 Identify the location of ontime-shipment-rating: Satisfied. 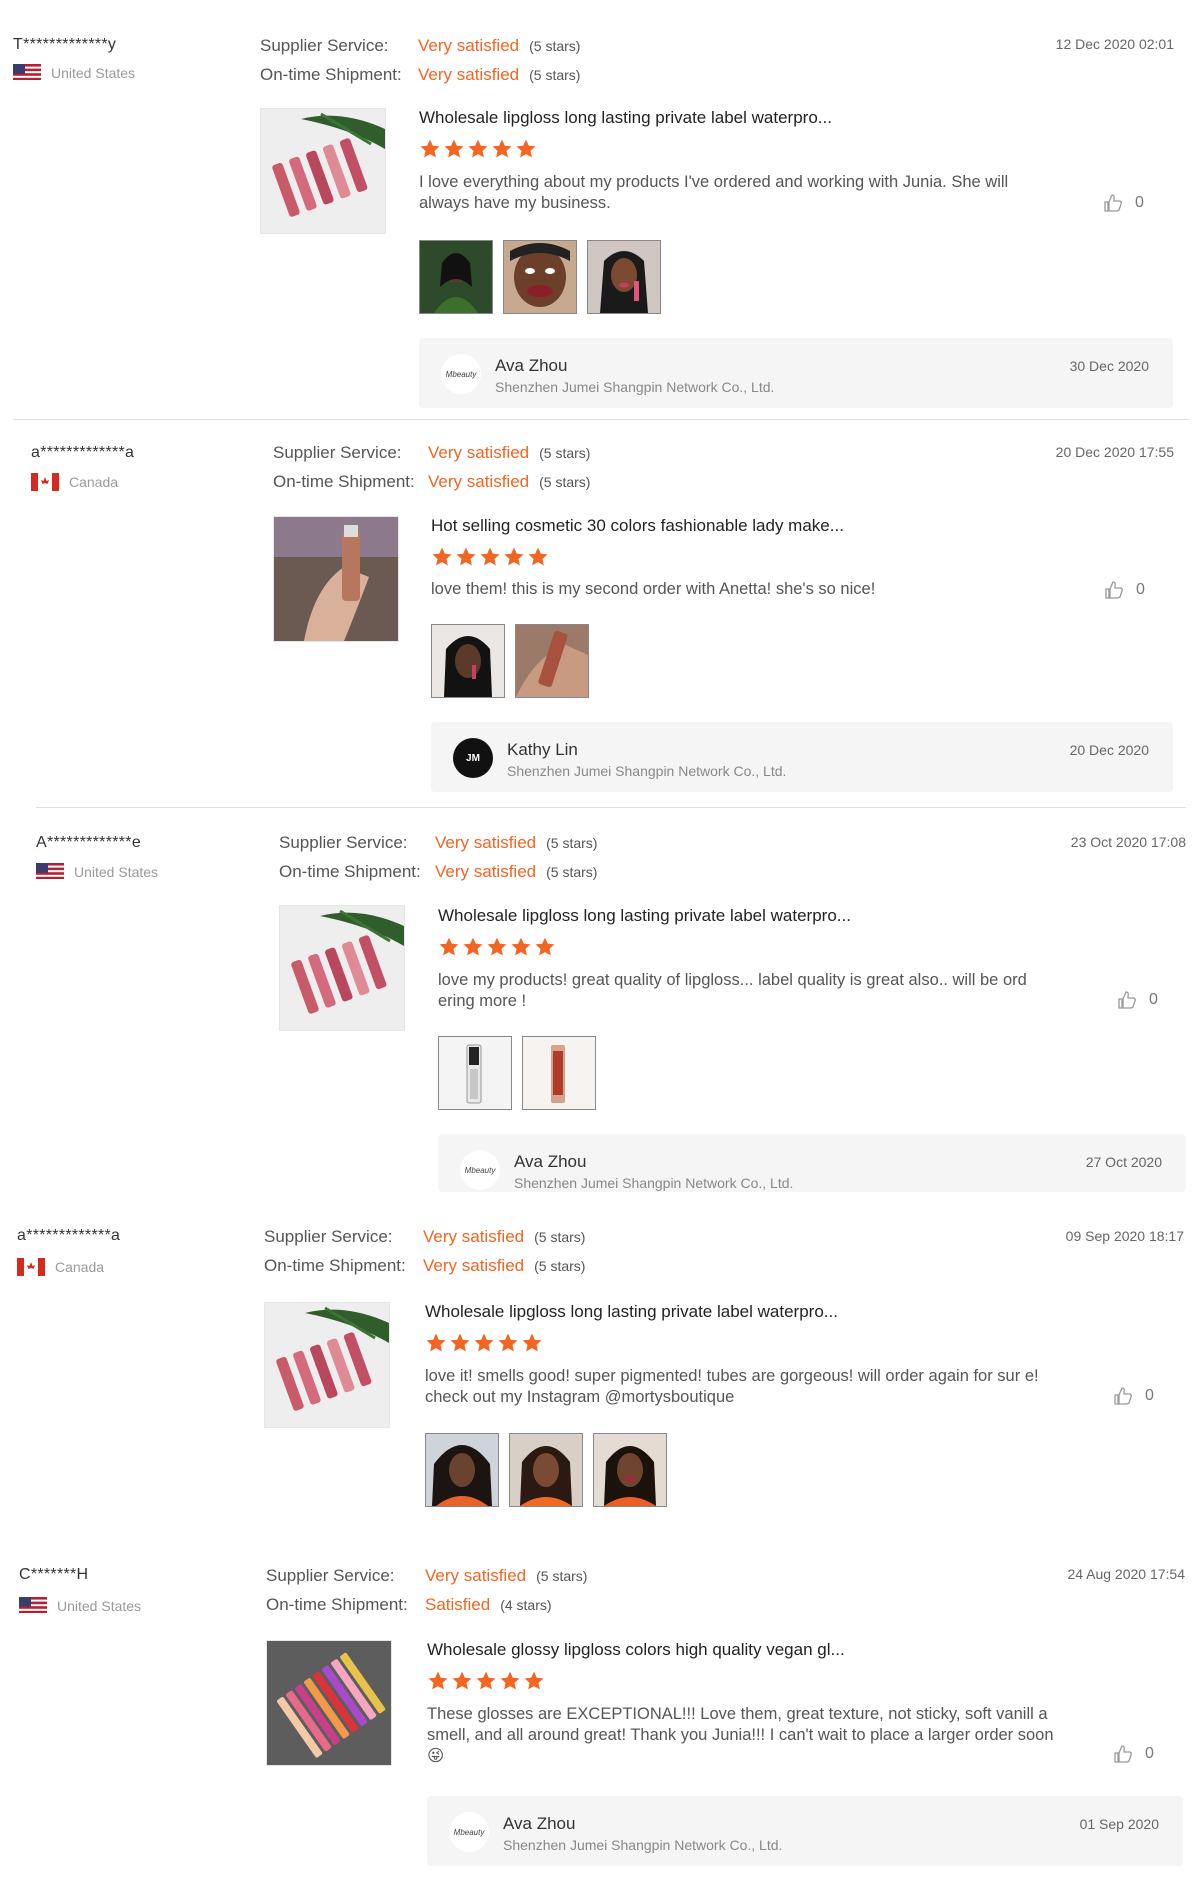
(458, 1604).